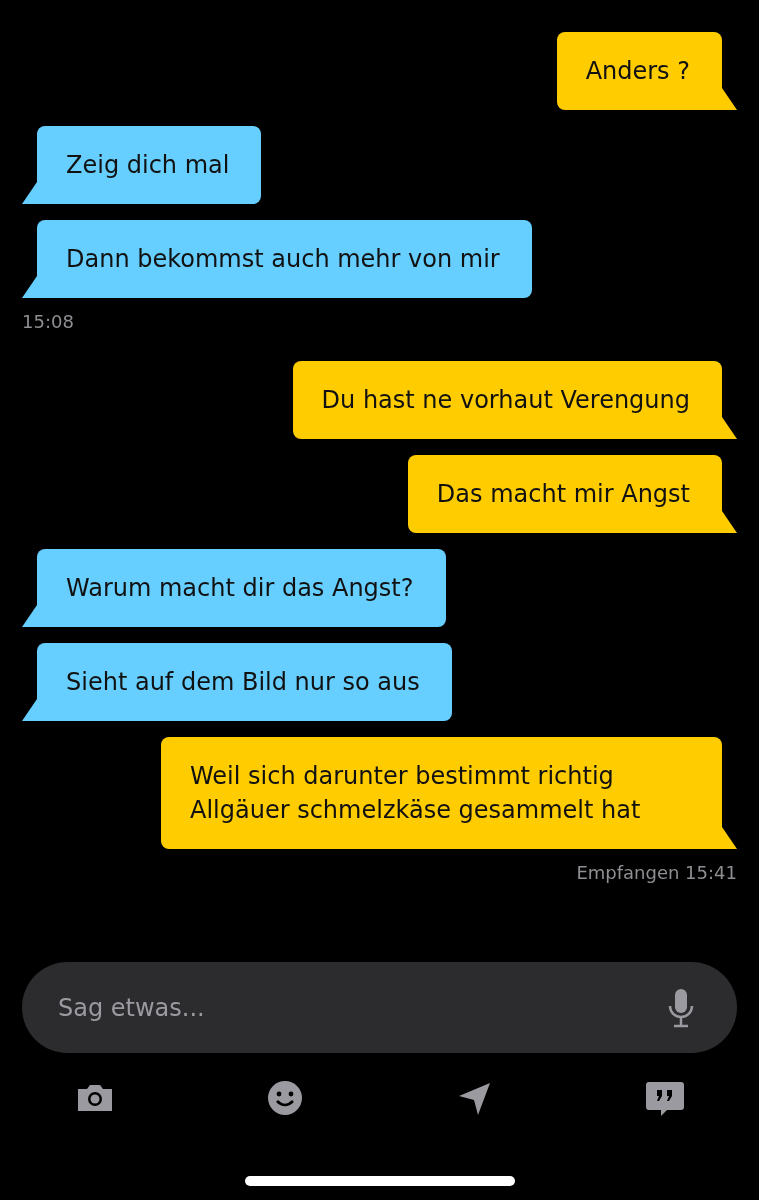 Image resolution: width=759 pixels, height=1200 pixels. Describe the element at coordinates (48, 322) in the screenshot. I see `message-timestamp: 15:08` at that location.